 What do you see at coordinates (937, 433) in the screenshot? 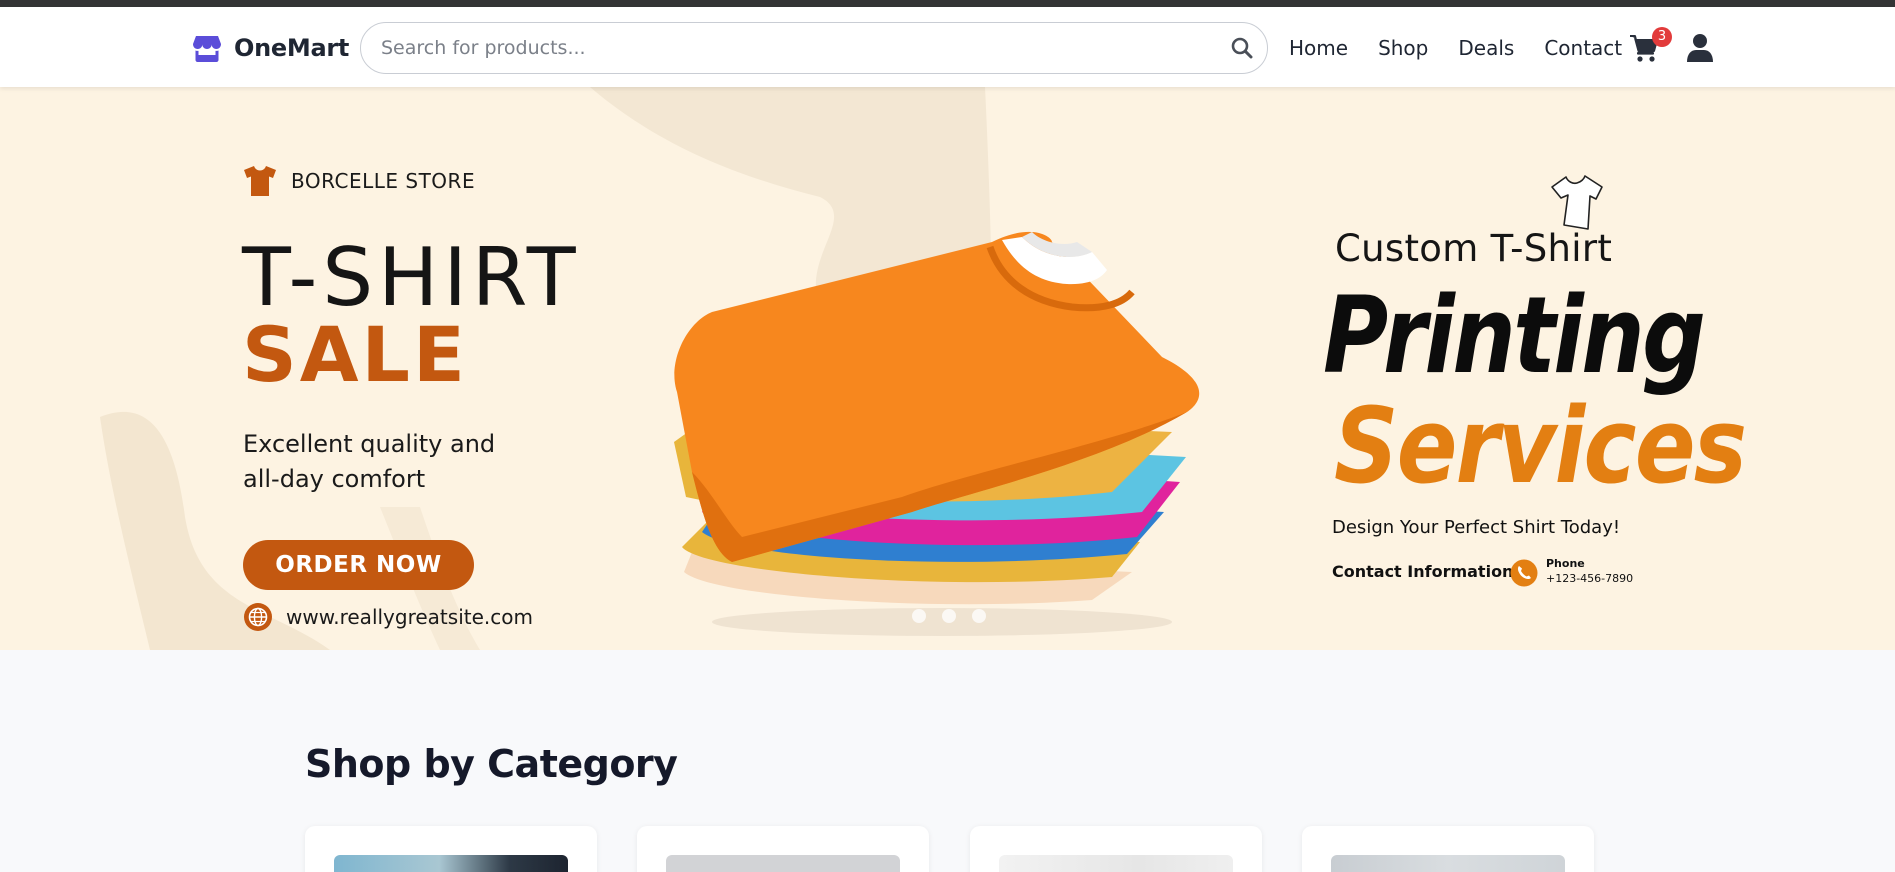
I see `folded-shirts-image` at bounding box center [937, 433].